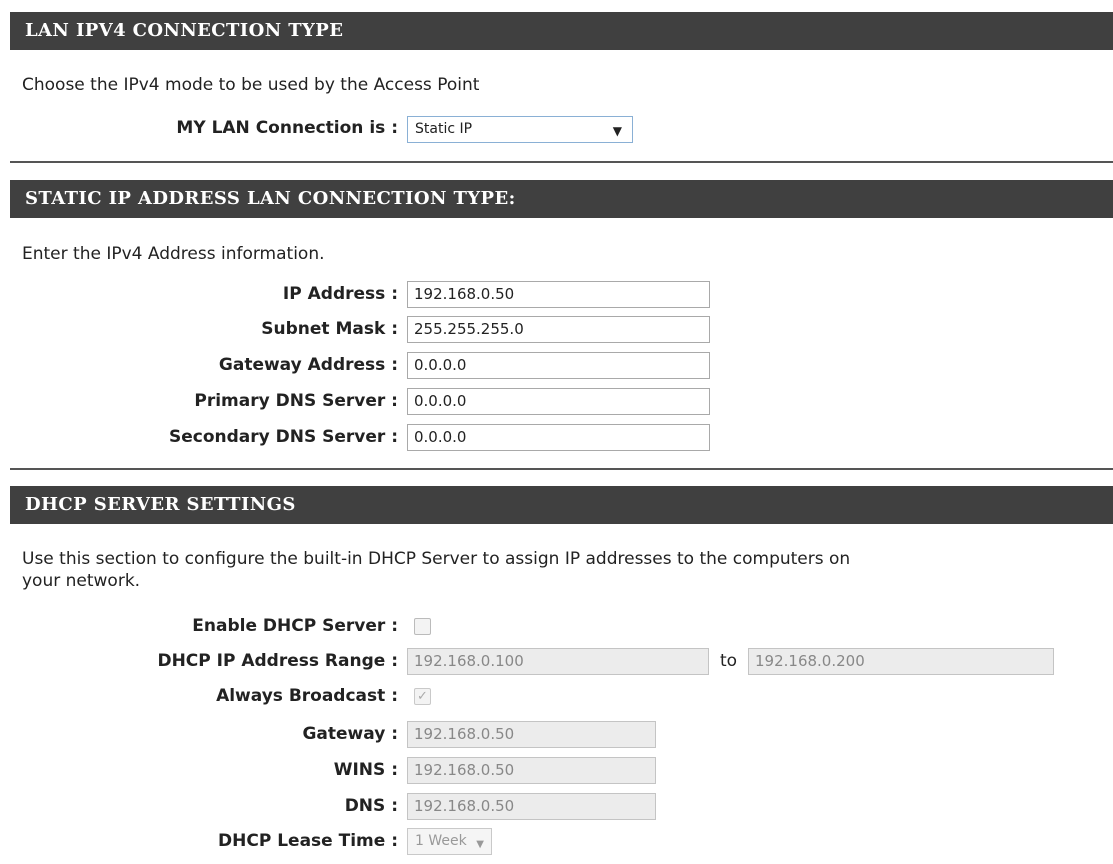 Image resolution: width=1113 pixels, height=864 pixels. I want to click on gateway-address-label: Gateway Address :, so click(308, 365).